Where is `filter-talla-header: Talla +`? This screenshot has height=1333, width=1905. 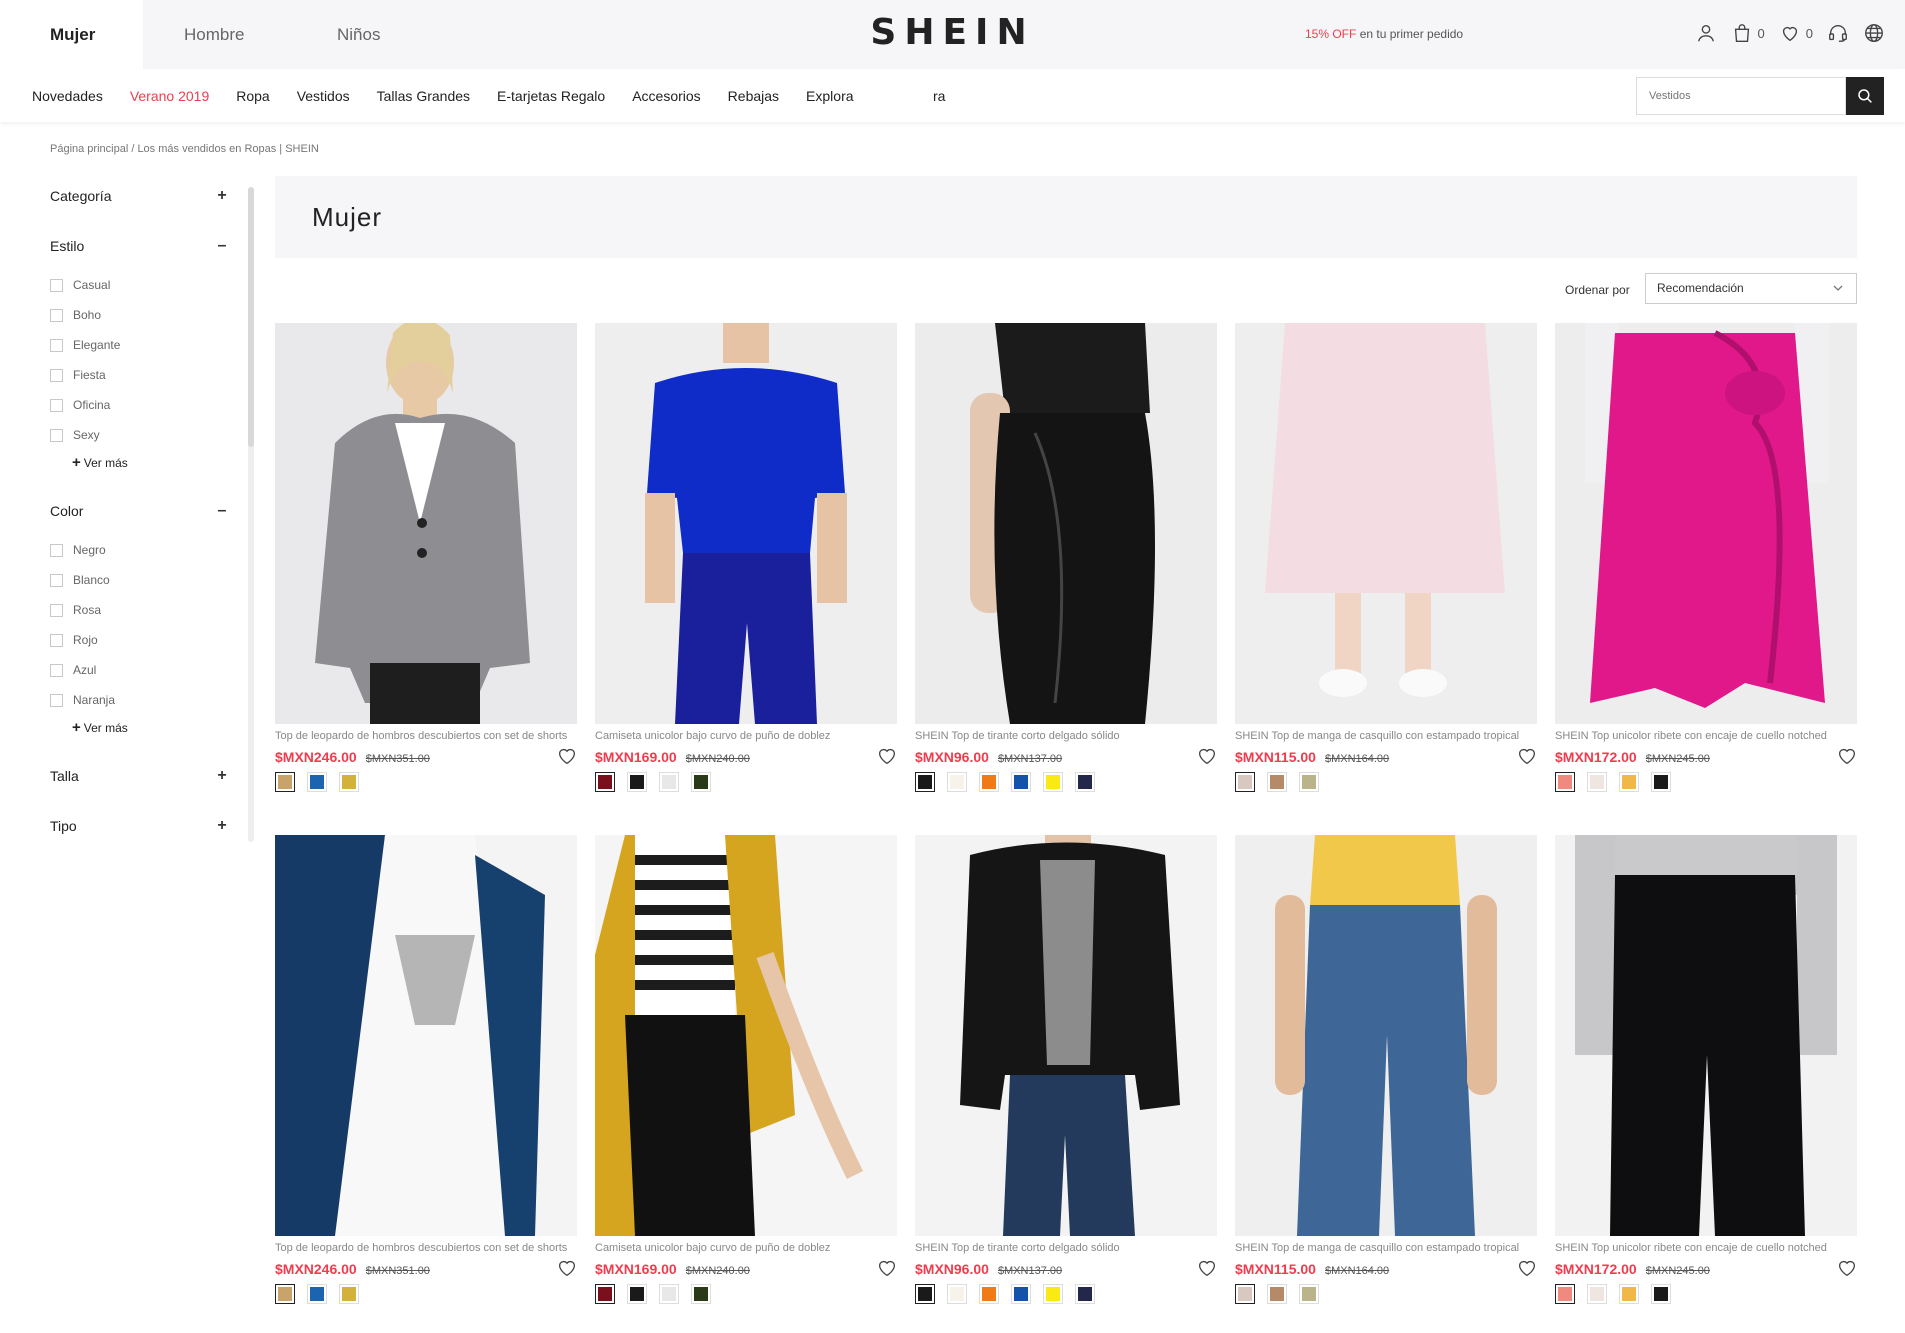 filter-talla-header: Talla + is located at coordinates (139, 776).